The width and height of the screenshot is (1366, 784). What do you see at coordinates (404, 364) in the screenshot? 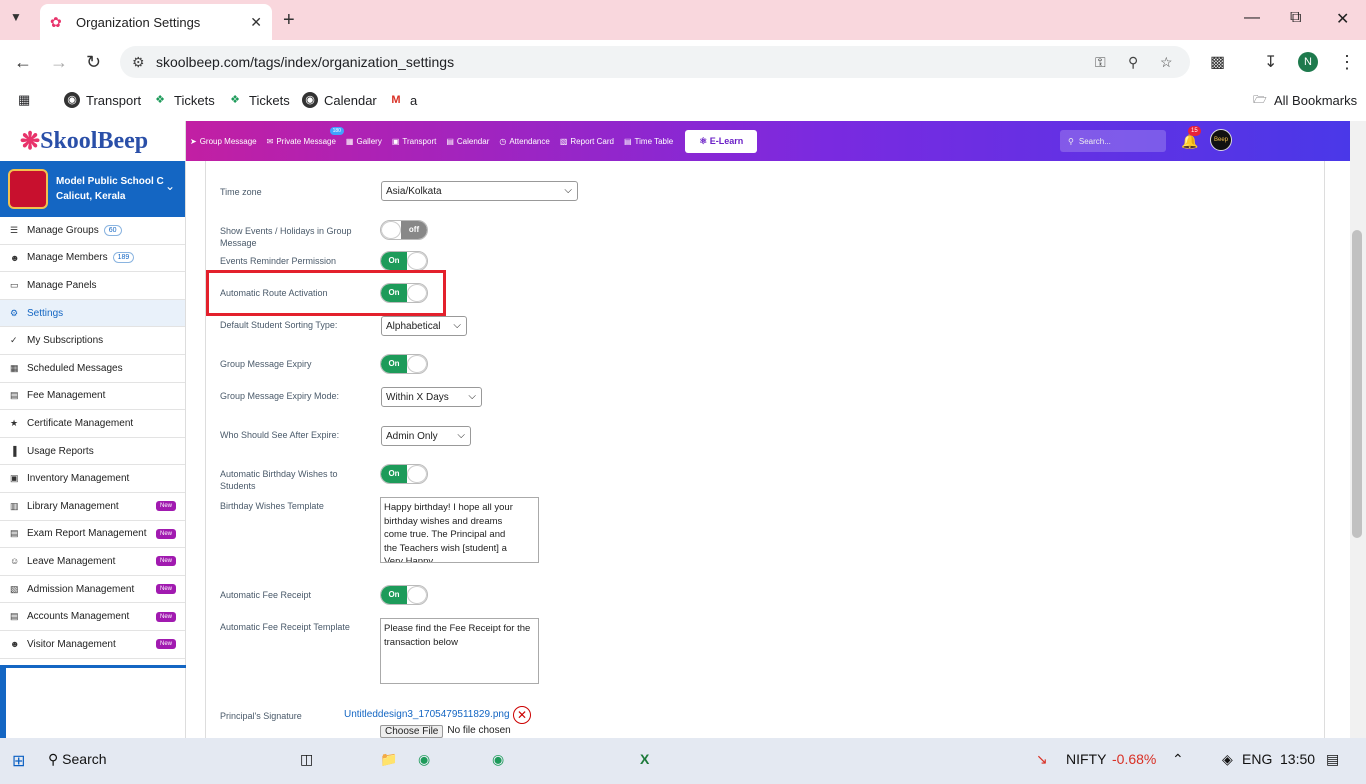
I see `gm-expiry-toggle: On` at bounding box center [404, 364].